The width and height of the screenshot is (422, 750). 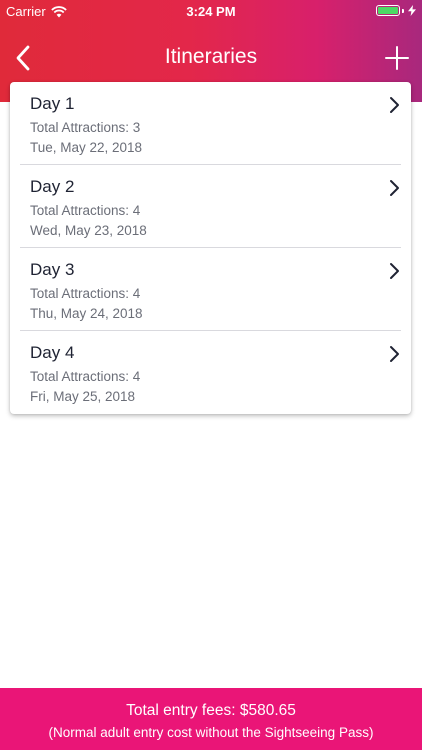 What do you see at coordinates (83, 396) in the screenshot?
I see `day-date: Fri, May 25, 2018` at bounding box center [83, 396].